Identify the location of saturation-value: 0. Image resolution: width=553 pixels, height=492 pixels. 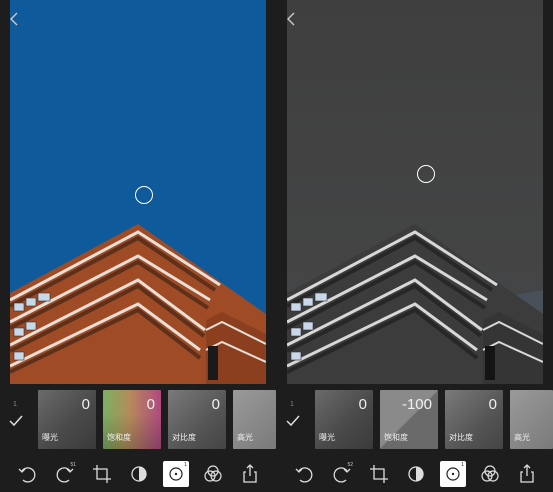
(150, 404).